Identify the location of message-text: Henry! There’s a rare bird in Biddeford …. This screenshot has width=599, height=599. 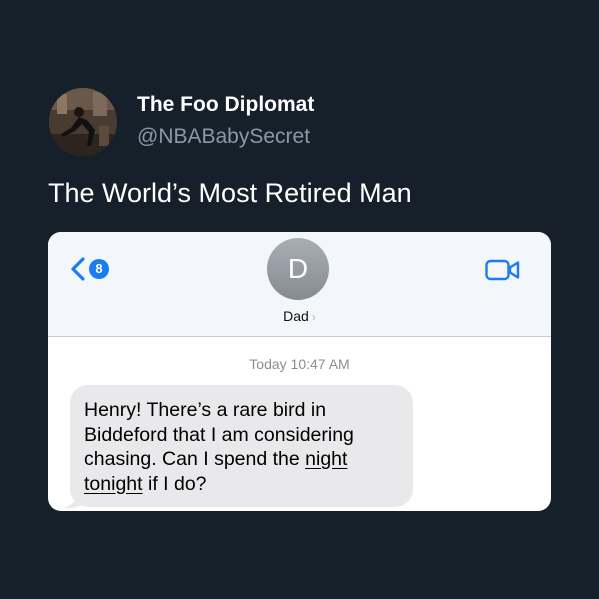
(246, 447).